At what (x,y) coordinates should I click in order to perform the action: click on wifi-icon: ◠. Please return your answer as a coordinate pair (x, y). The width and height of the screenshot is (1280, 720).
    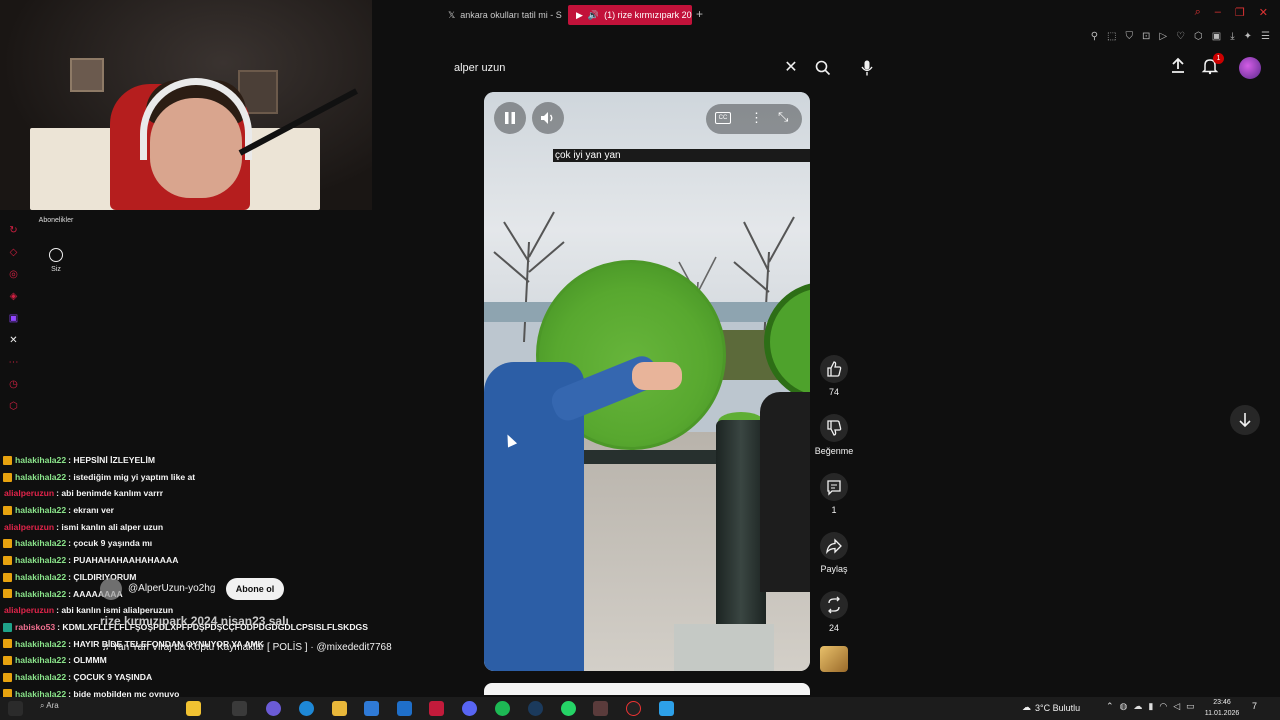
    Looking at the image, I should click on (1163, 706).